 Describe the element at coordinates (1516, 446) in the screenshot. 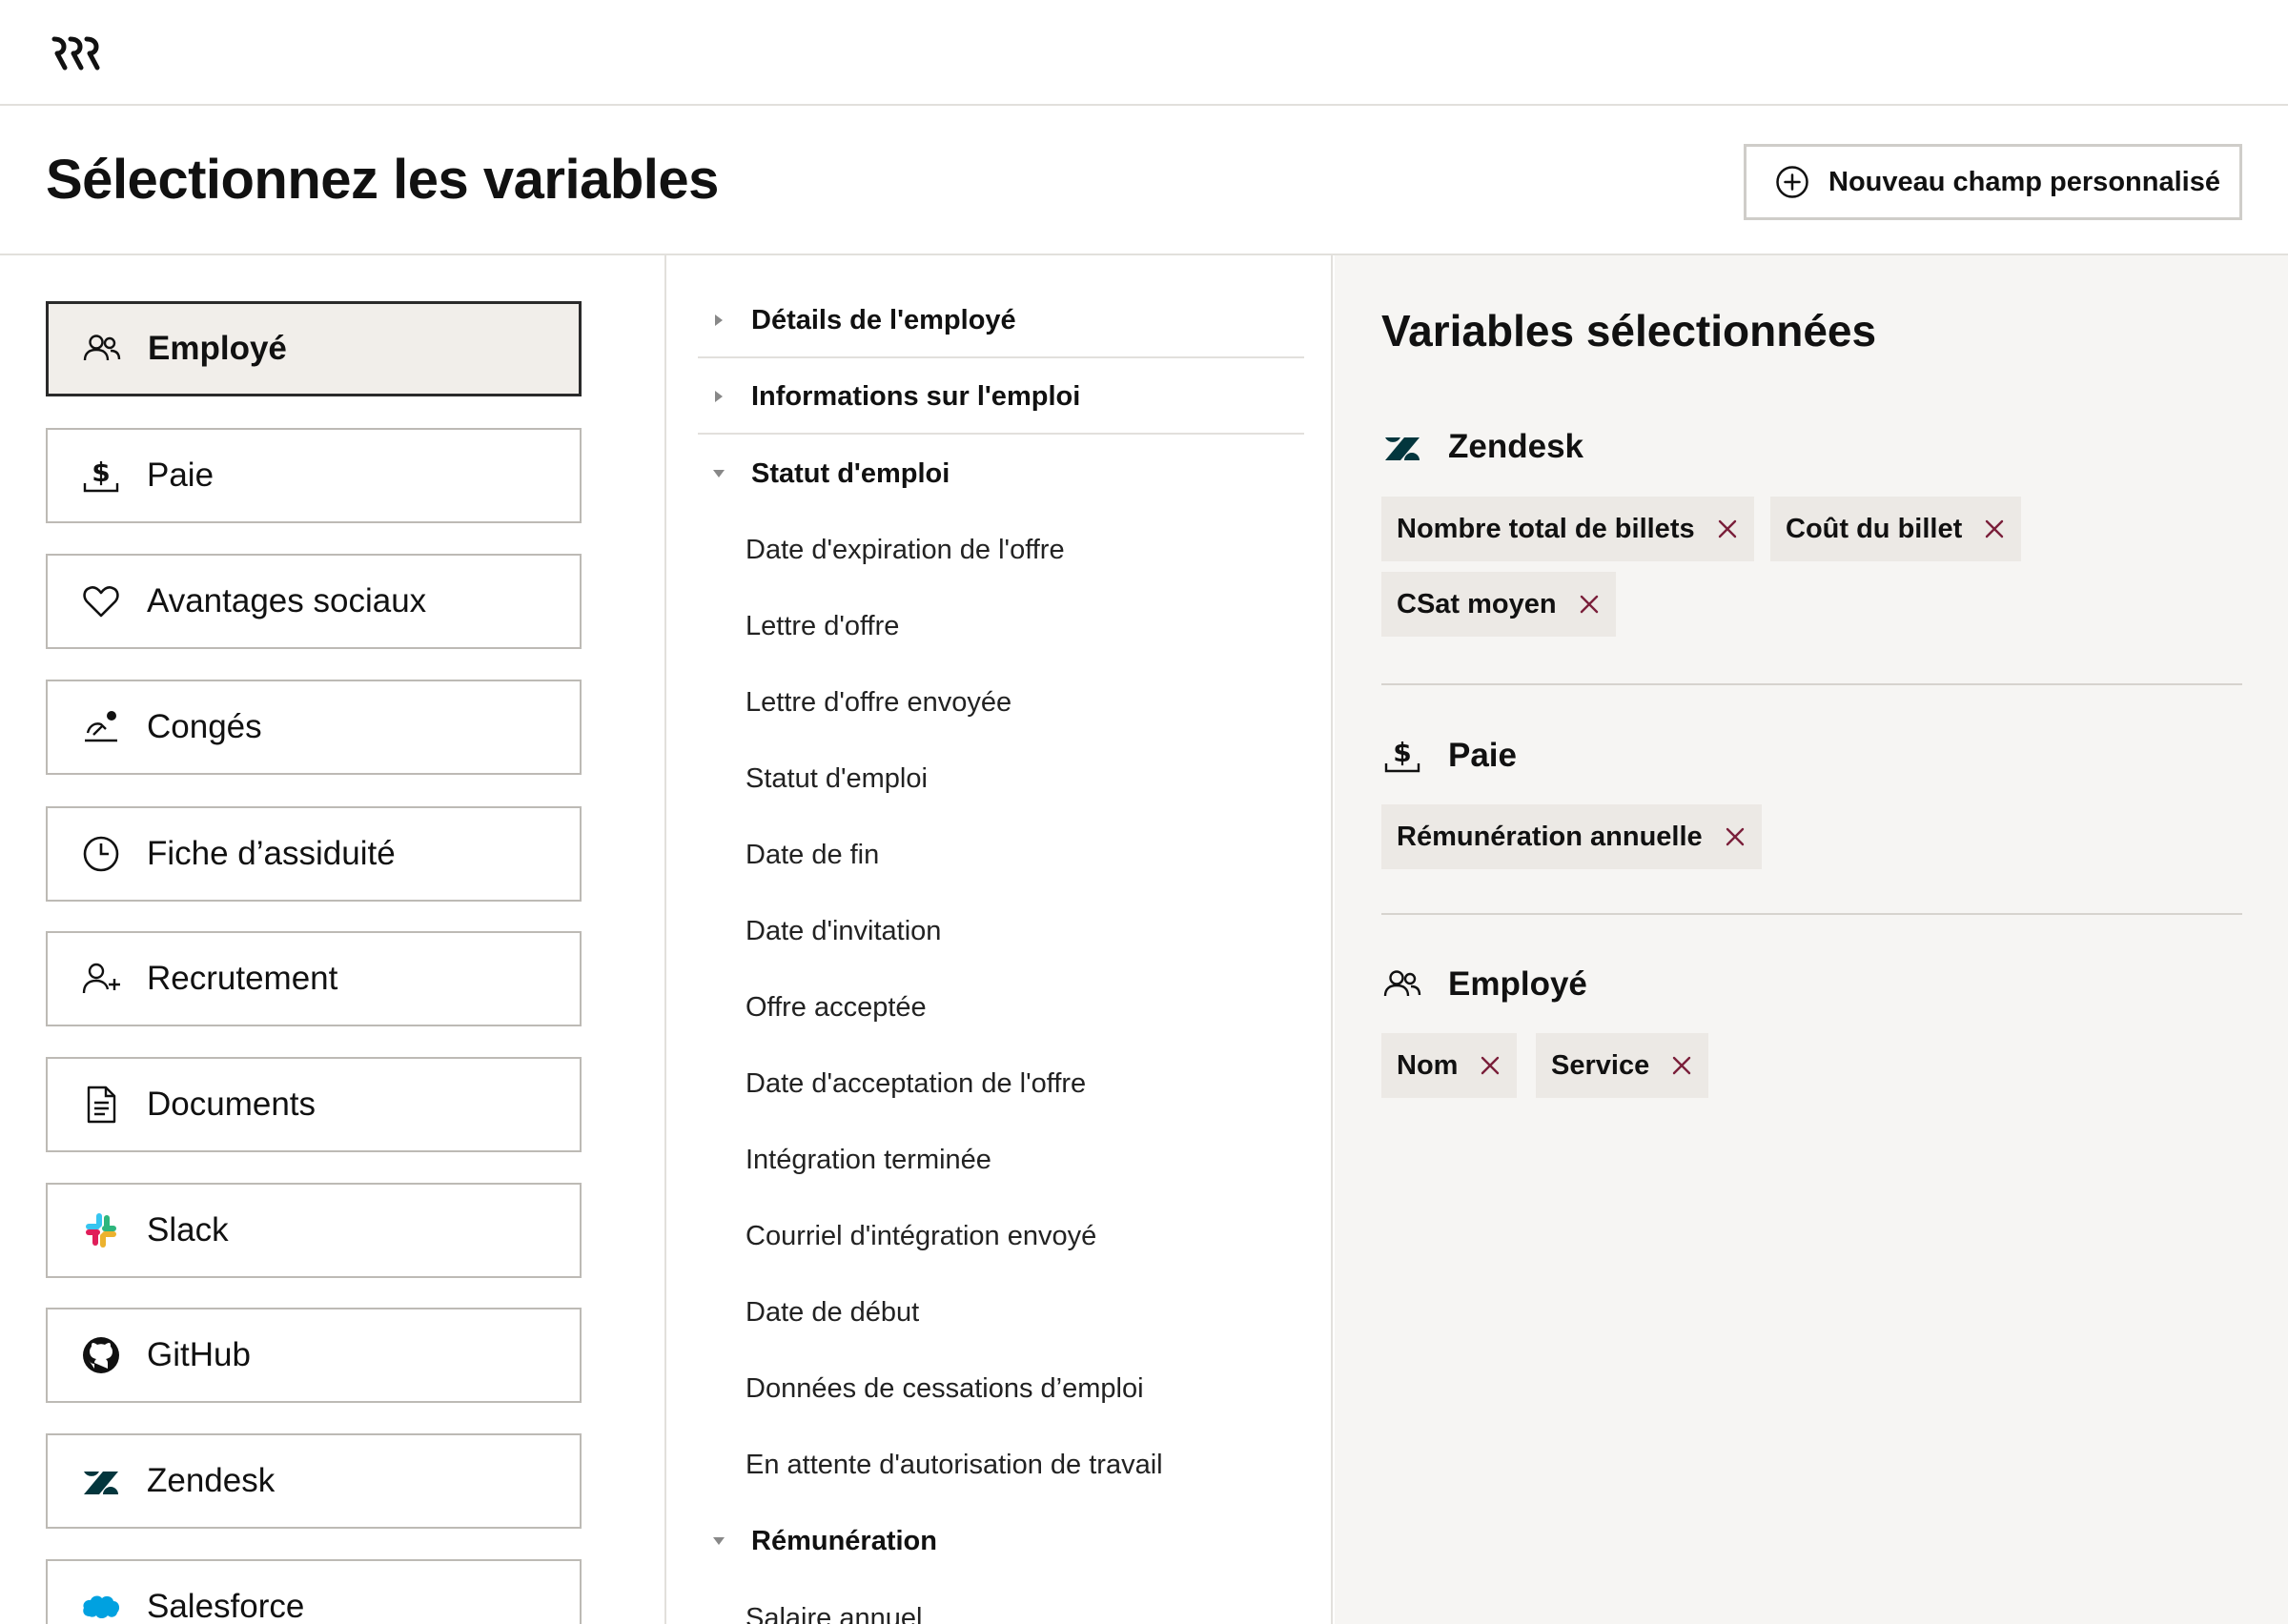

I see `group-label: Zendesk` at that location.